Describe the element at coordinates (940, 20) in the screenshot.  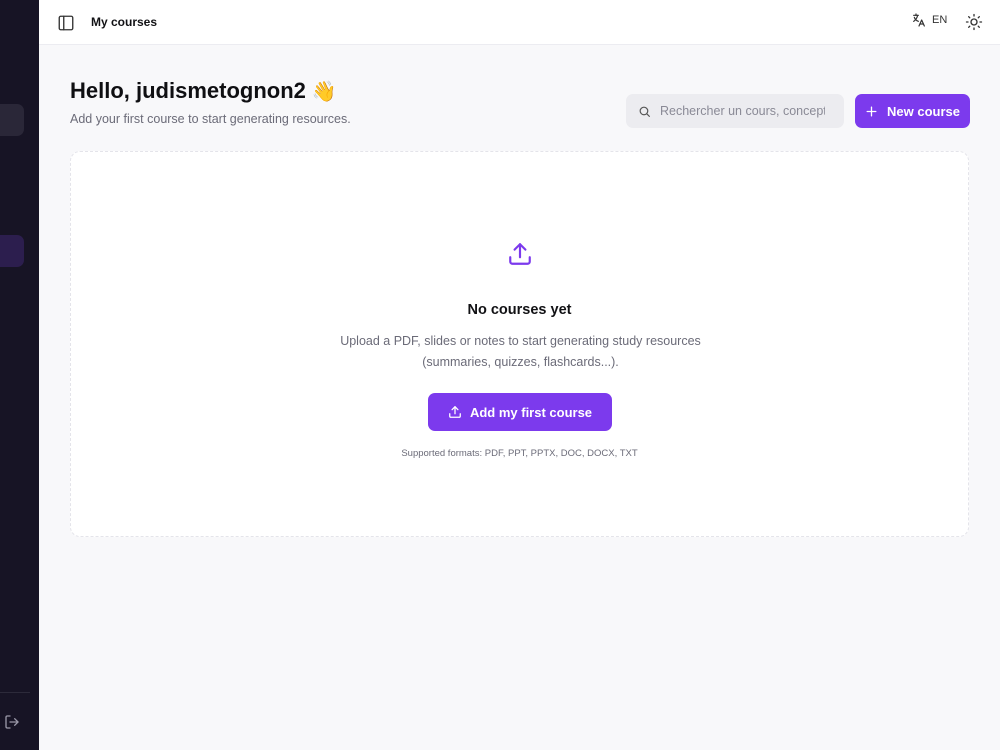
I see `language-label: EN` at that location.